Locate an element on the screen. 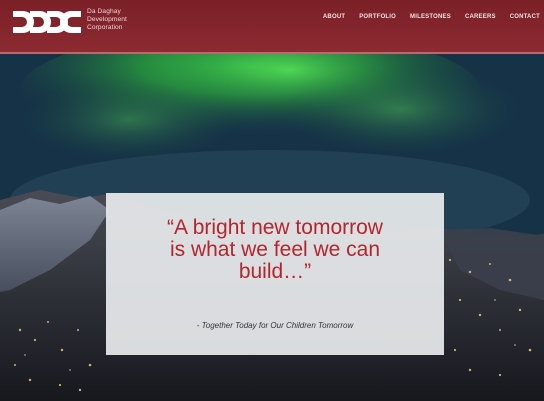  quote-line-1: “A bright new tomorrow is located at coordinates (275, 227).